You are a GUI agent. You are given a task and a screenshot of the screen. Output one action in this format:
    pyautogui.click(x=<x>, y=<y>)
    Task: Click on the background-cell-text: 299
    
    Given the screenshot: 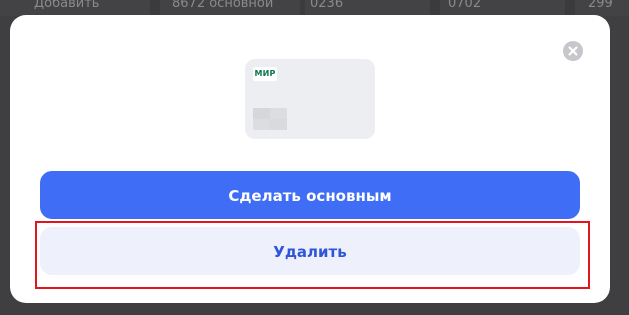 What is the action you would take?
    pyautogui.click(x=600, y=5)
    